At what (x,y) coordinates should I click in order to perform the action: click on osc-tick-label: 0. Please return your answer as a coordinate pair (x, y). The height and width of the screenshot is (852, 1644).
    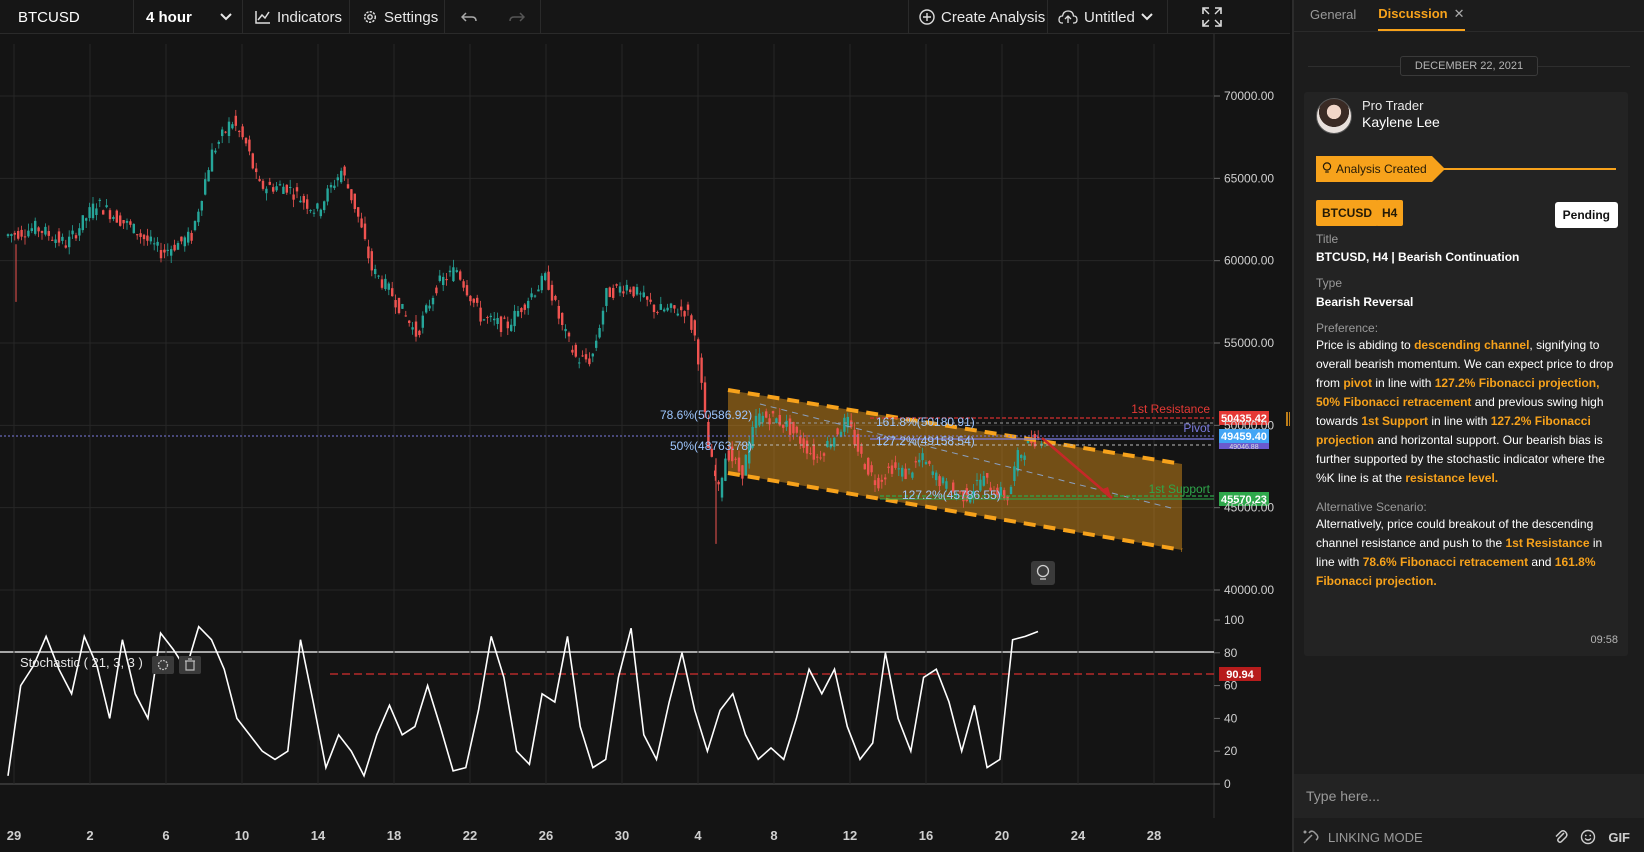
    Looking at the image, I should click on (1227, 784).